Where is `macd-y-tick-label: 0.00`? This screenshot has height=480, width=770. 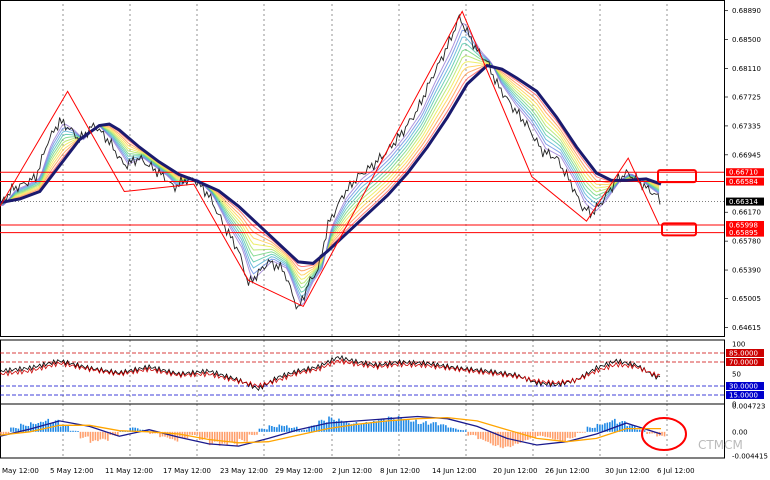 macd-y-tick-label: 0.00 is located at coordinates (740, 432).